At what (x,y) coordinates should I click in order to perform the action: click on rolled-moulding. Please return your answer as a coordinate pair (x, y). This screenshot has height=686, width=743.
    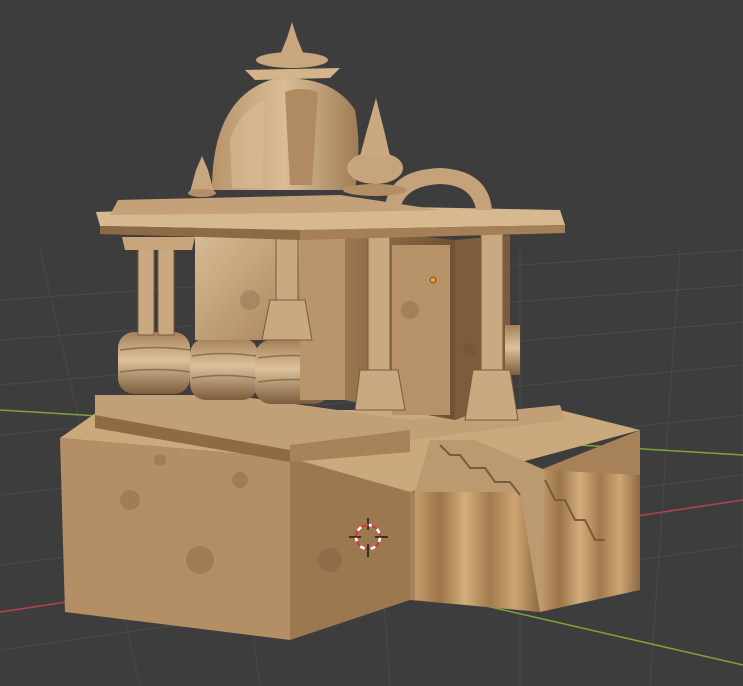
    Looking at the image, I should click on (224, 368).